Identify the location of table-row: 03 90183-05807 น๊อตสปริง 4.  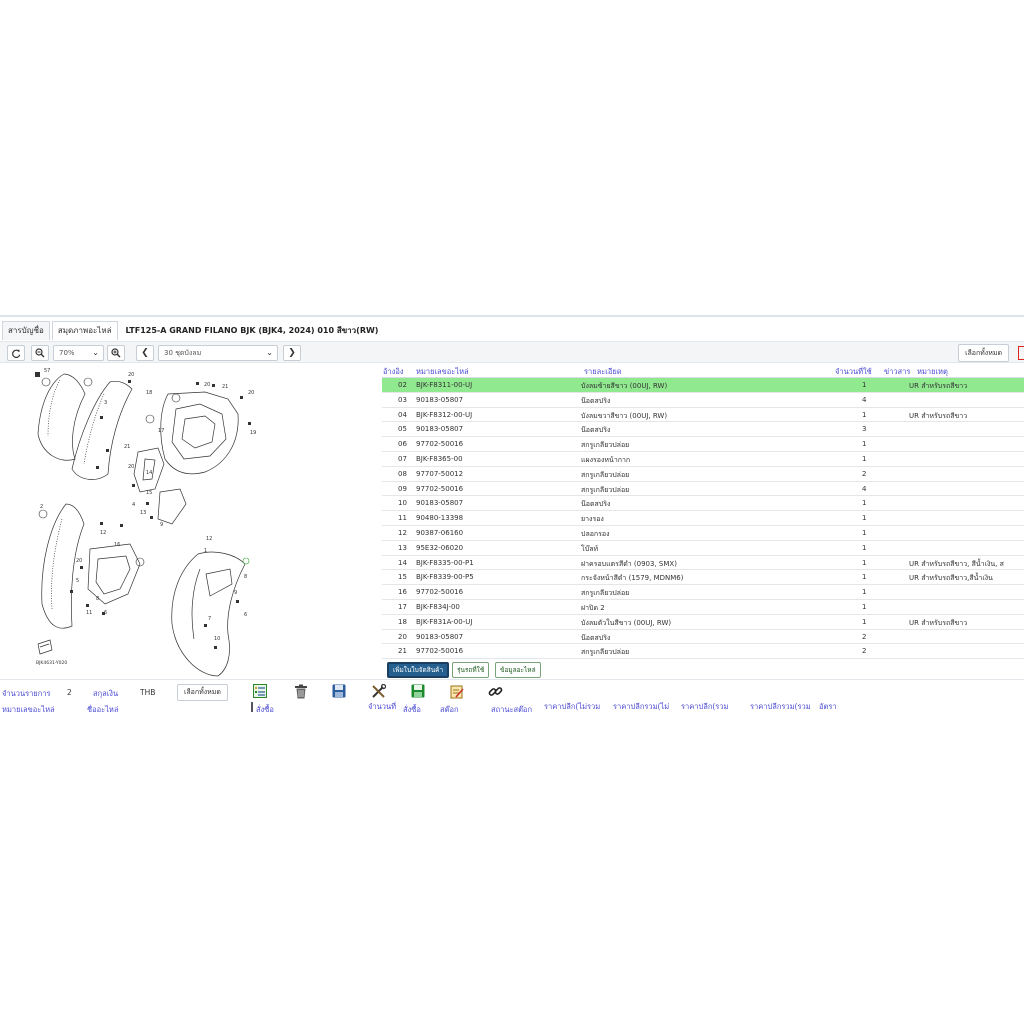
(703, 400).